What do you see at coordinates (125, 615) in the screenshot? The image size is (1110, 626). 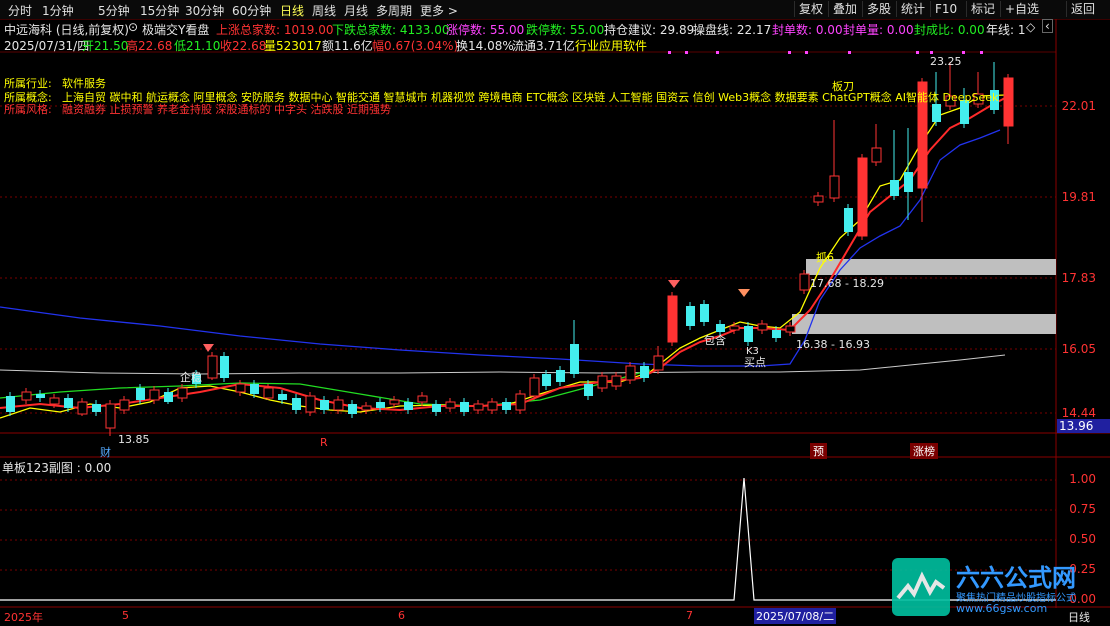 I see `time-label: 5` at bounding box center [125, 615].